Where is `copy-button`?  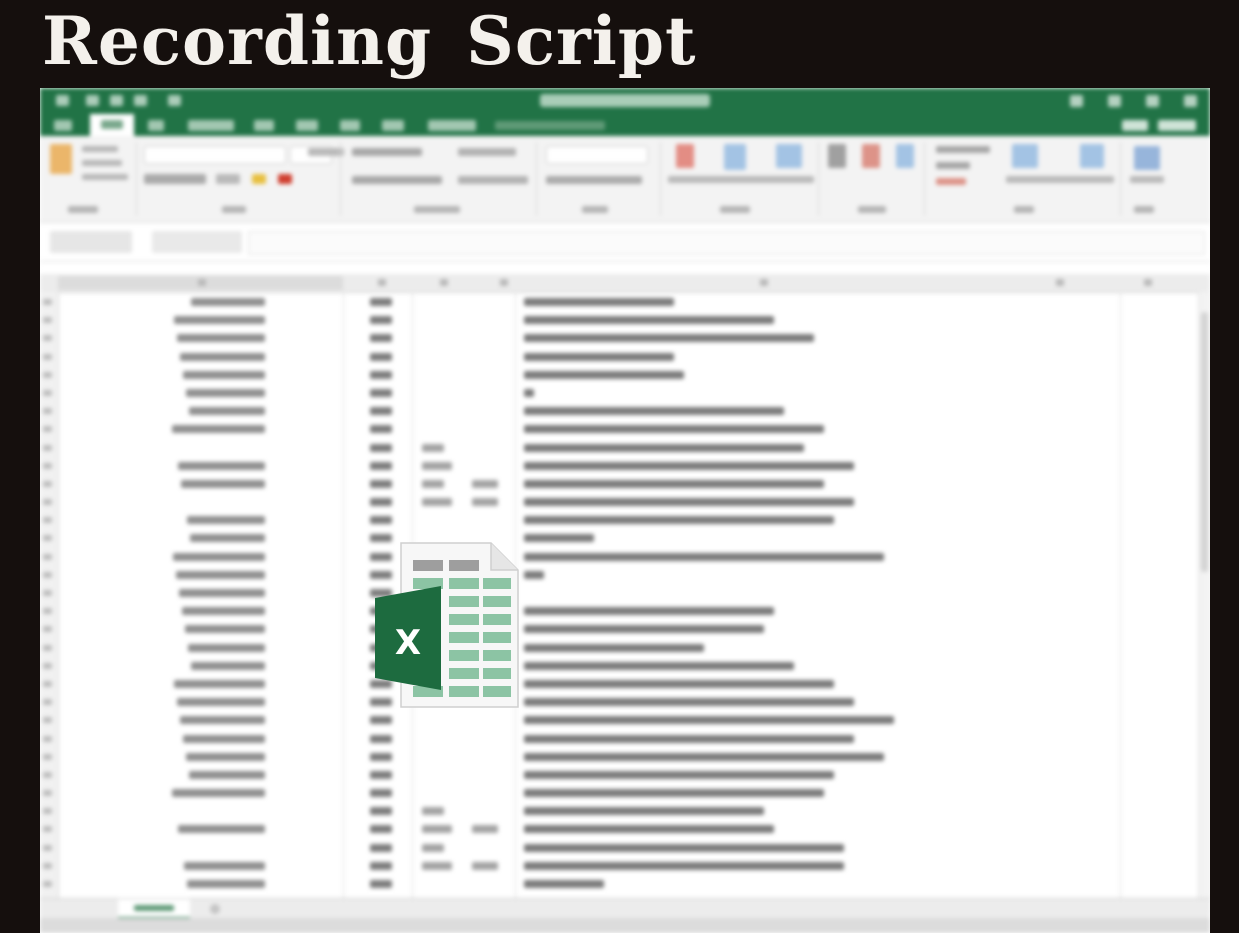 copy-button is located at coordinates (102, 163).